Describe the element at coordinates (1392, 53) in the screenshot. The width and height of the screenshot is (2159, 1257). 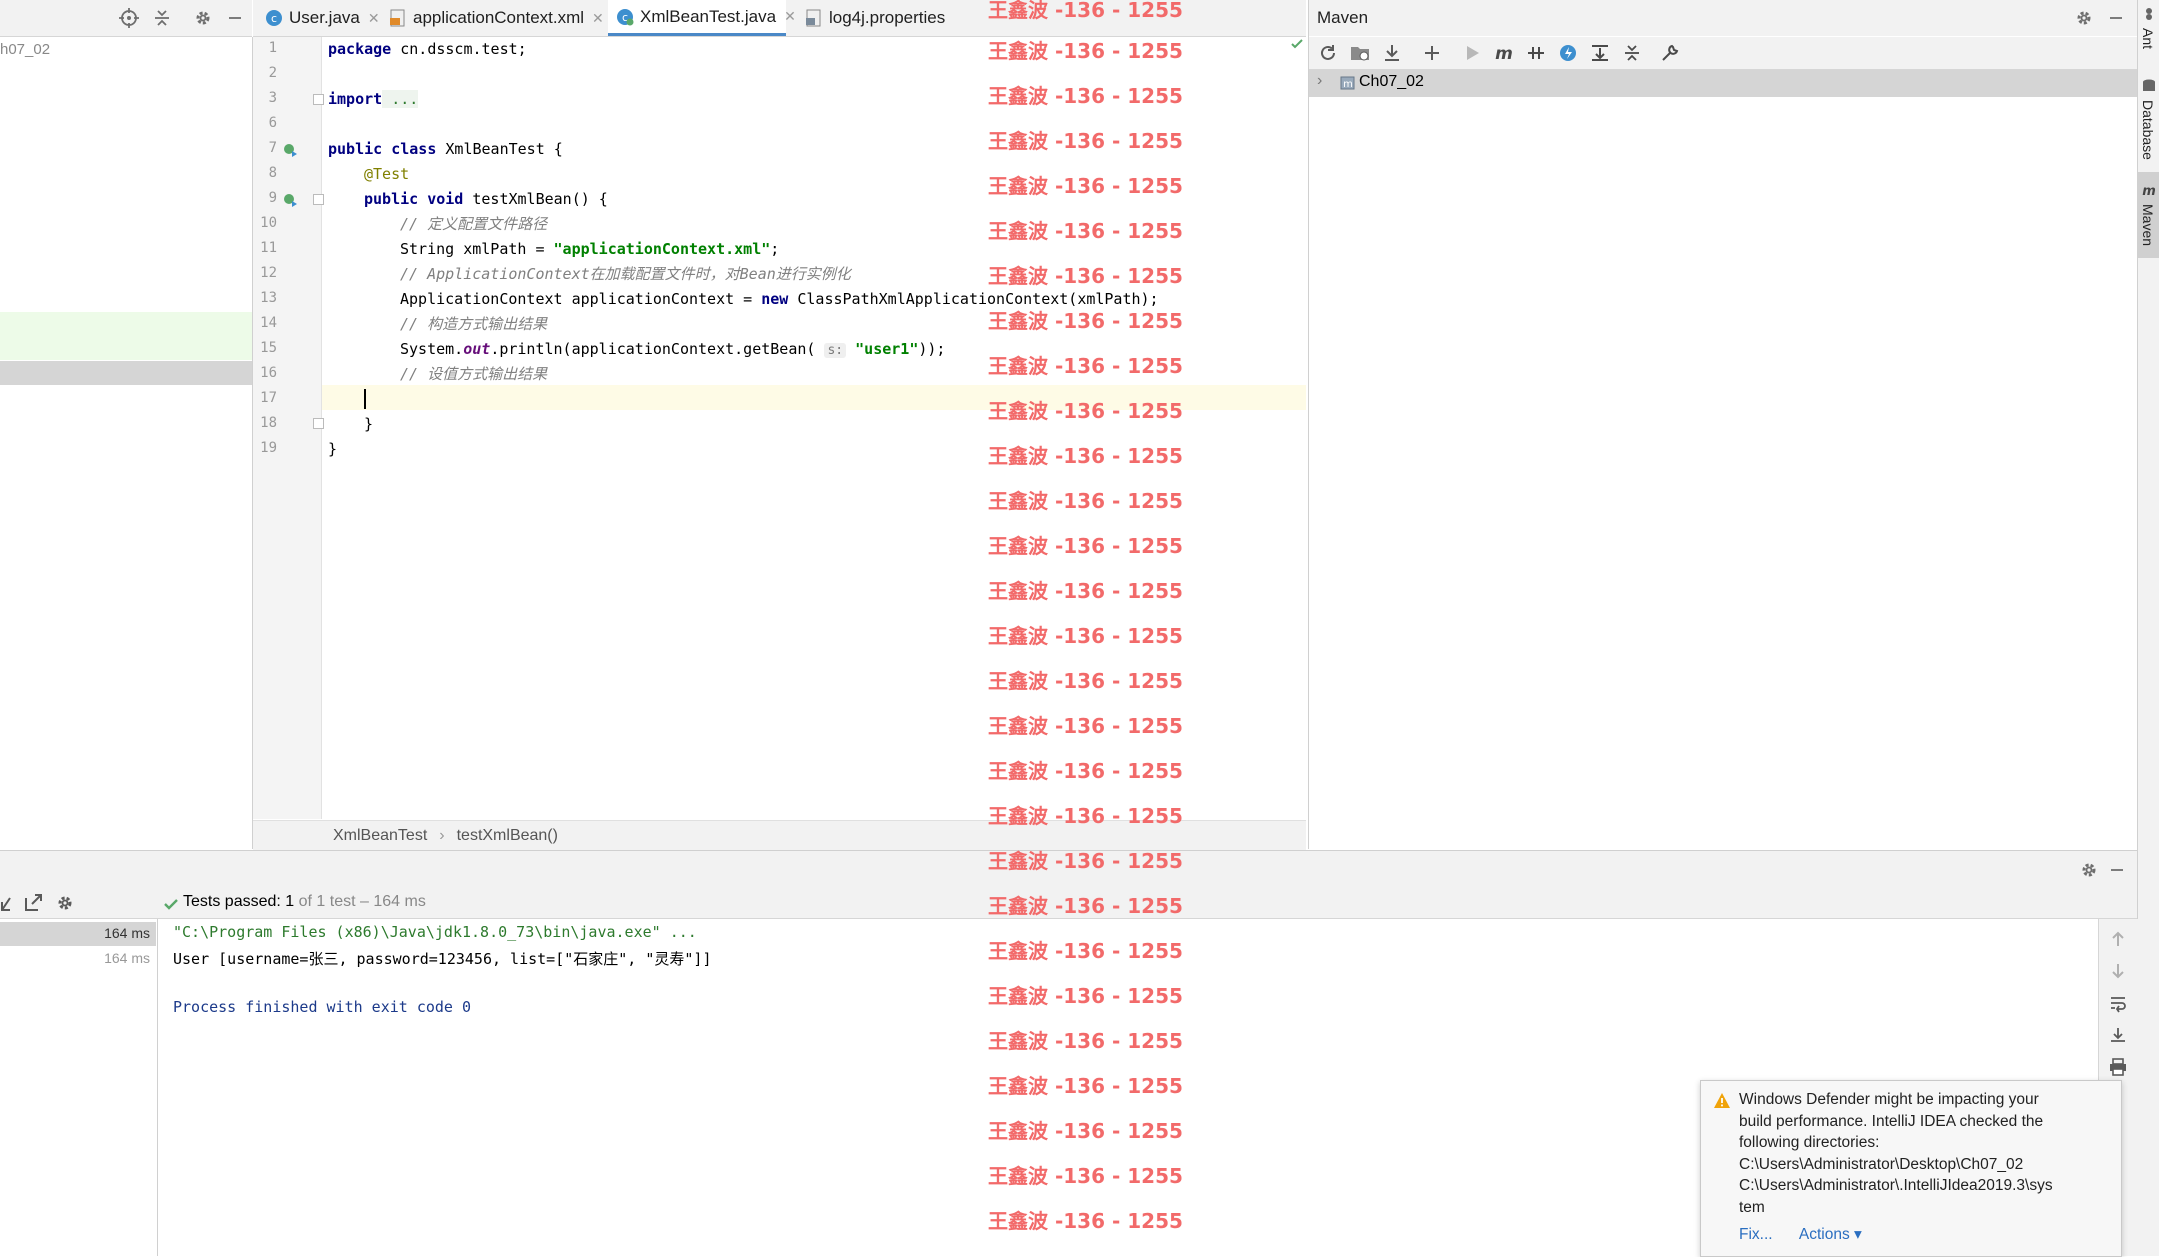
I see `download-icon` at that location.